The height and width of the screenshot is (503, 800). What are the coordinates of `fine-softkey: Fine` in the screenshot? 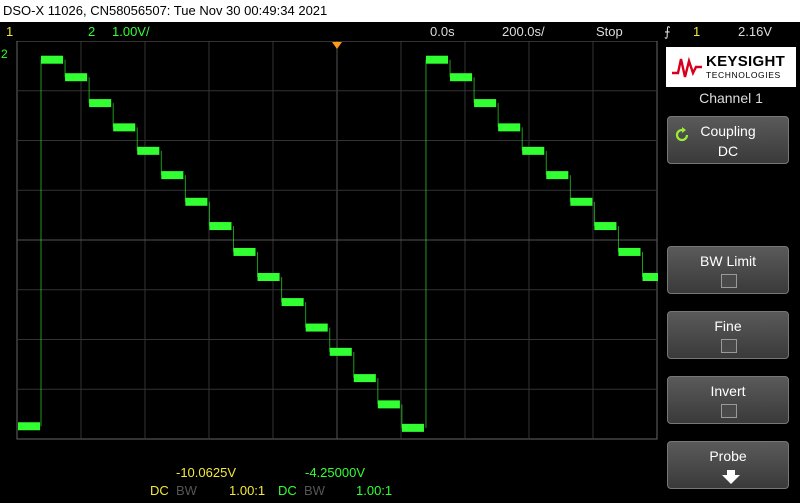 It's located at (728, 335).